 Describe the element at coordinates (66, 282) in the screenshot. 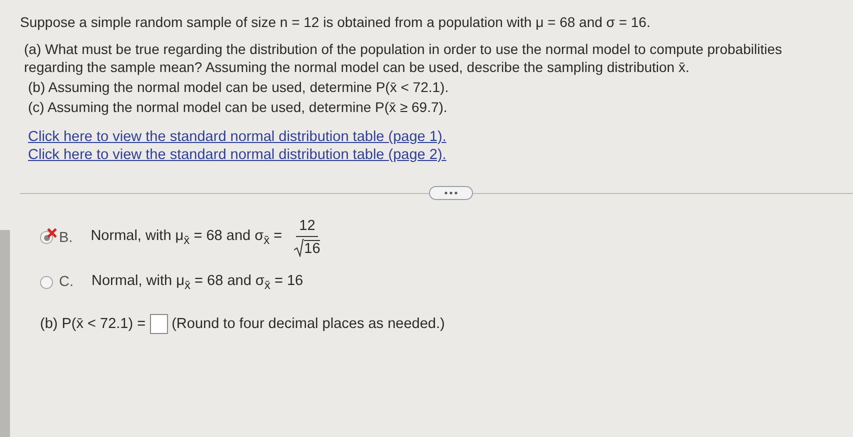

I see `option-letter: C.` at that location.